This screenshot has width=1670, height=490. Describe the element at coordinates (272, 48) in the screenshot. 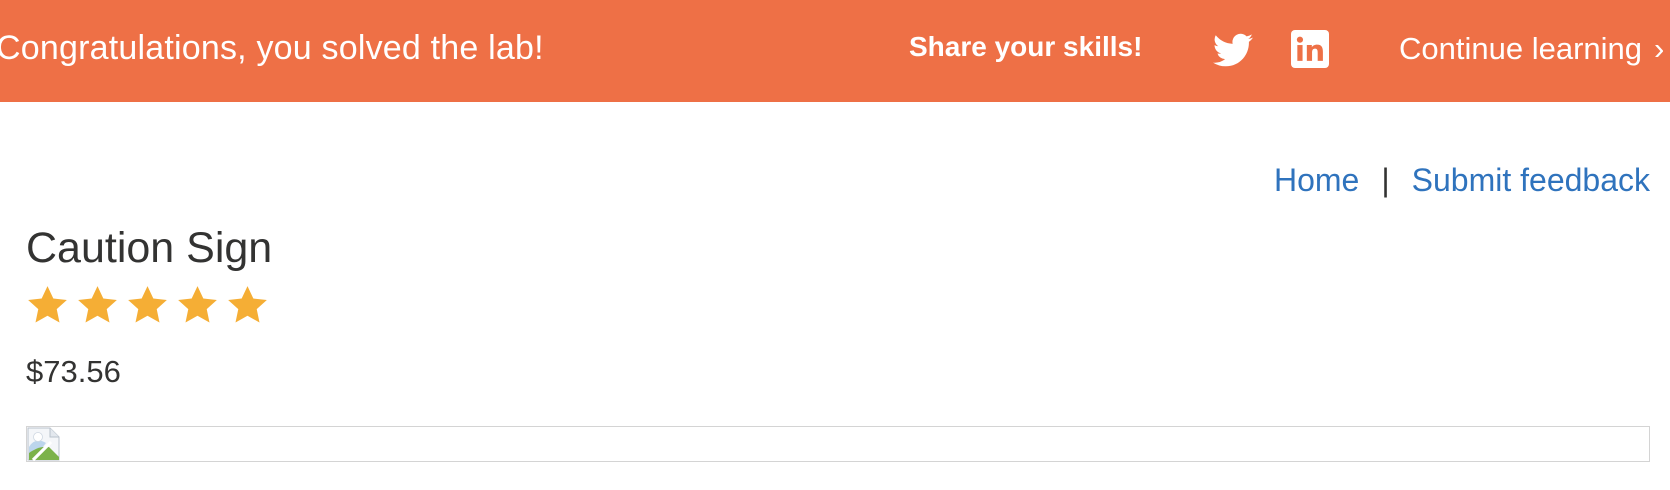

I see `banner-message: Congratulations, you solved the lab!` at that location.